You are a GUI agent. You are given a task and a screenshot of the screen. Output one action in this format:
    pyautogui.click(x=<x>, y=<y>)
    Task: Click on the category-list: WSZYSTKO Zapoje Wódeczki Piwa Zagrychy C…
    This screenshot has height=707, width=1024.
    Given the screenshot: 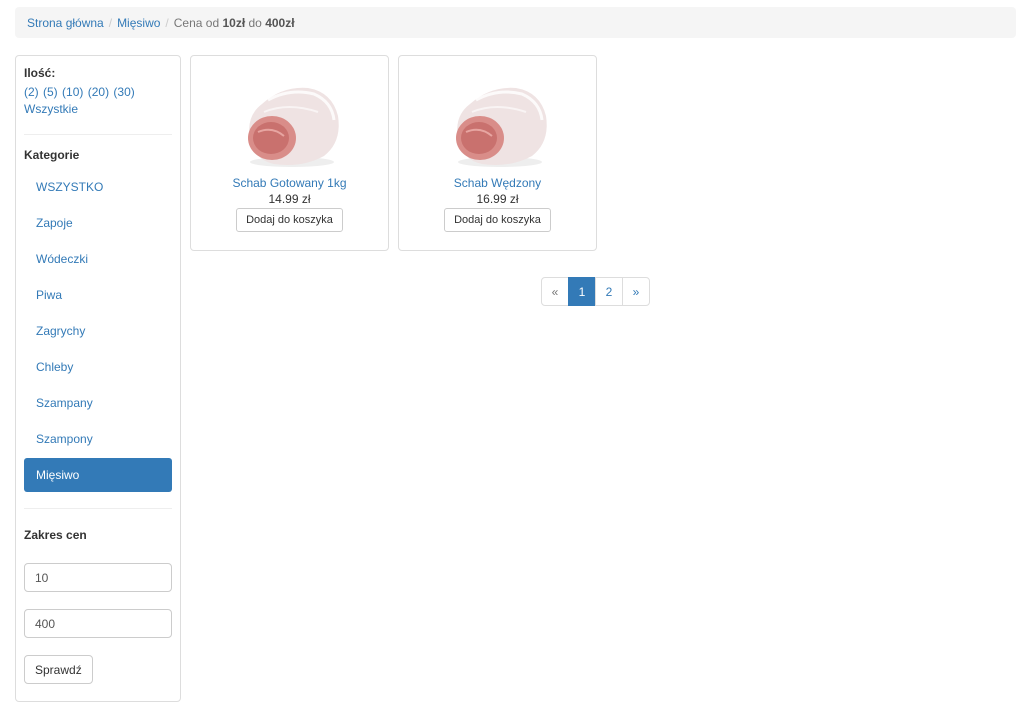 What is the action you would take?
    pyautogui.click(x=98, y=330)
    